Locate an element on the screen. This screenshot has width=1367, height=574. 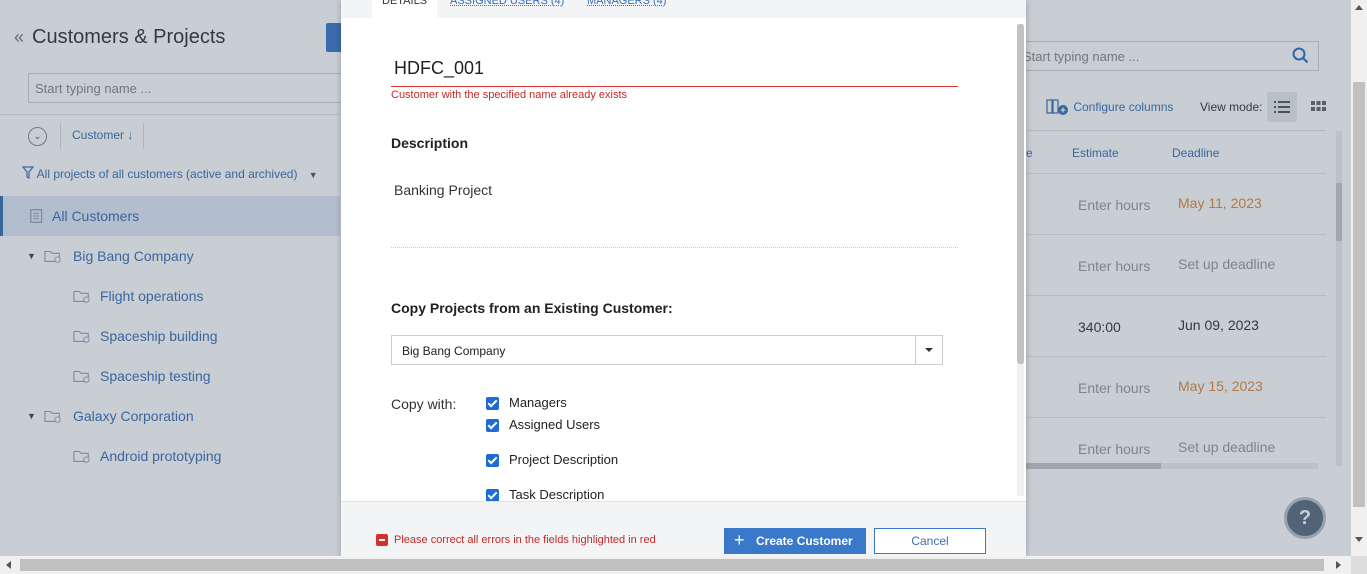
tree-item: ▼ Galaxy Corporation is located at coordinates (170, 416).